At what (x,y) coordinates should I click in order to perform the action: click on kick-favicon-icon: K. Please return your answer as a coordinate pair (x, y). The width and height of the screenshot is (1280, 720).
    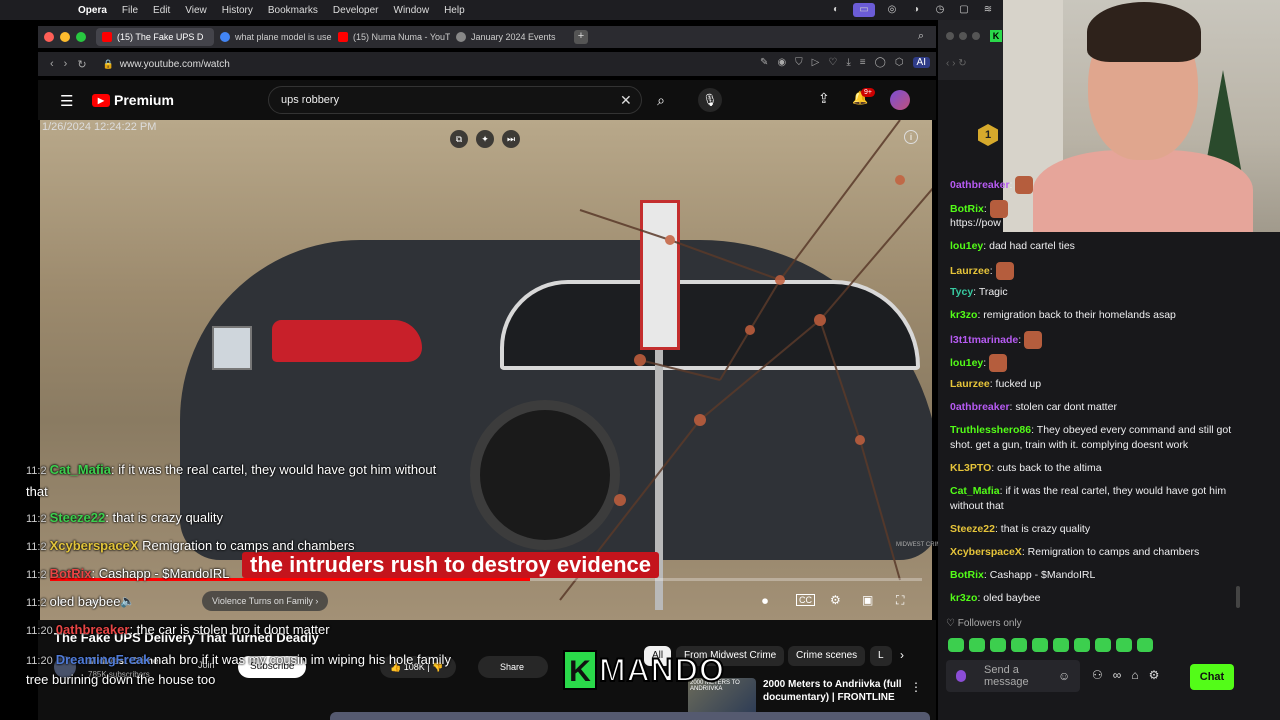
    Looking at the image, I should click on (996, 36).